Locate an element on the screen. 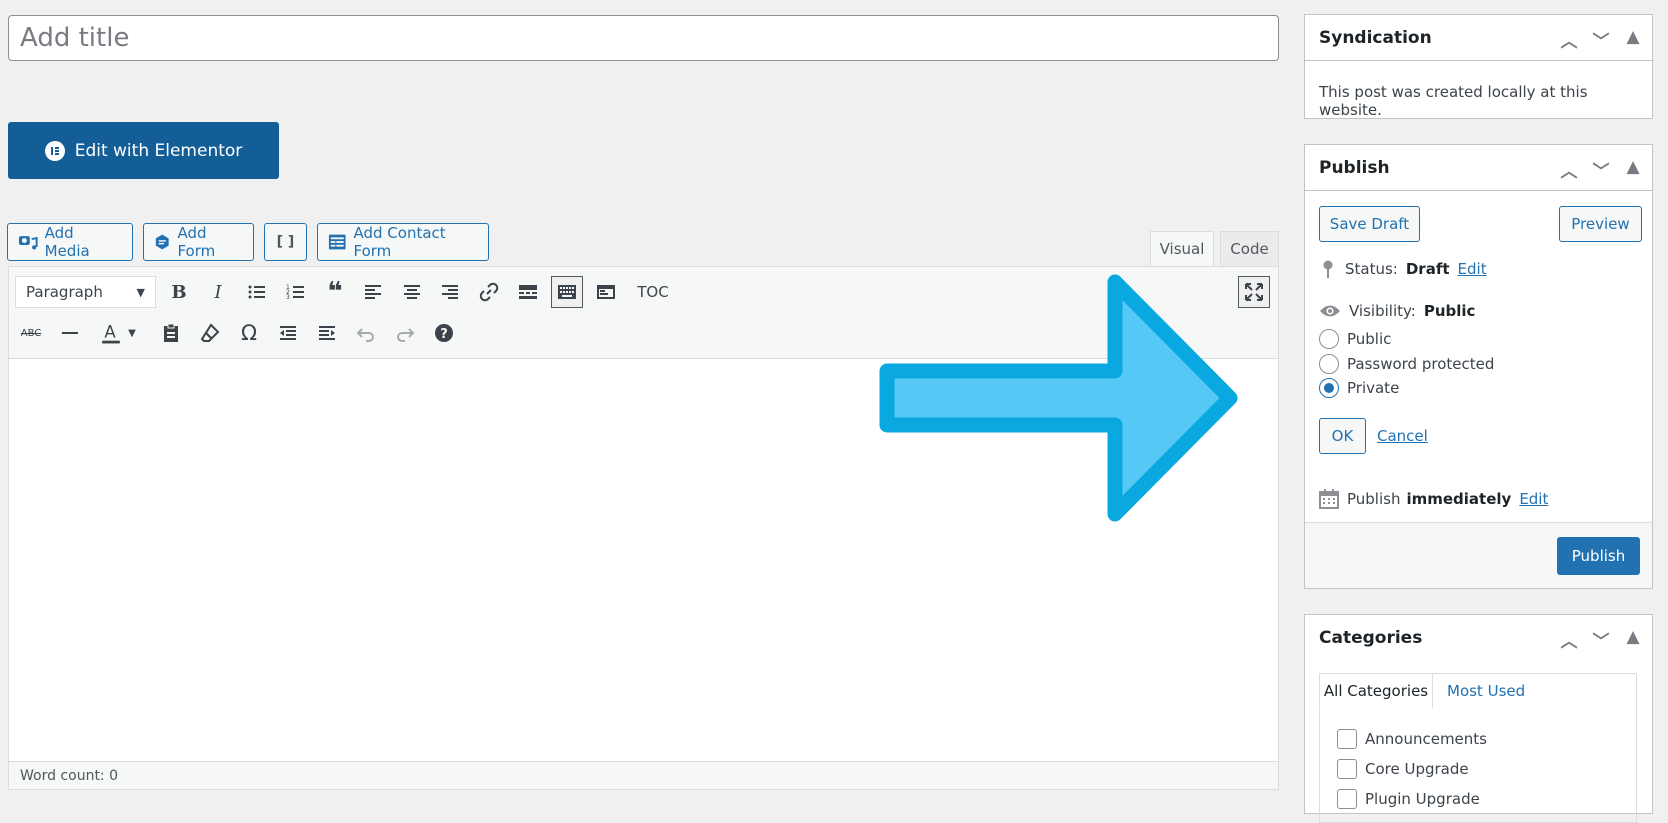  word-count: Word count: 0 is located at coordinates (69, 775).